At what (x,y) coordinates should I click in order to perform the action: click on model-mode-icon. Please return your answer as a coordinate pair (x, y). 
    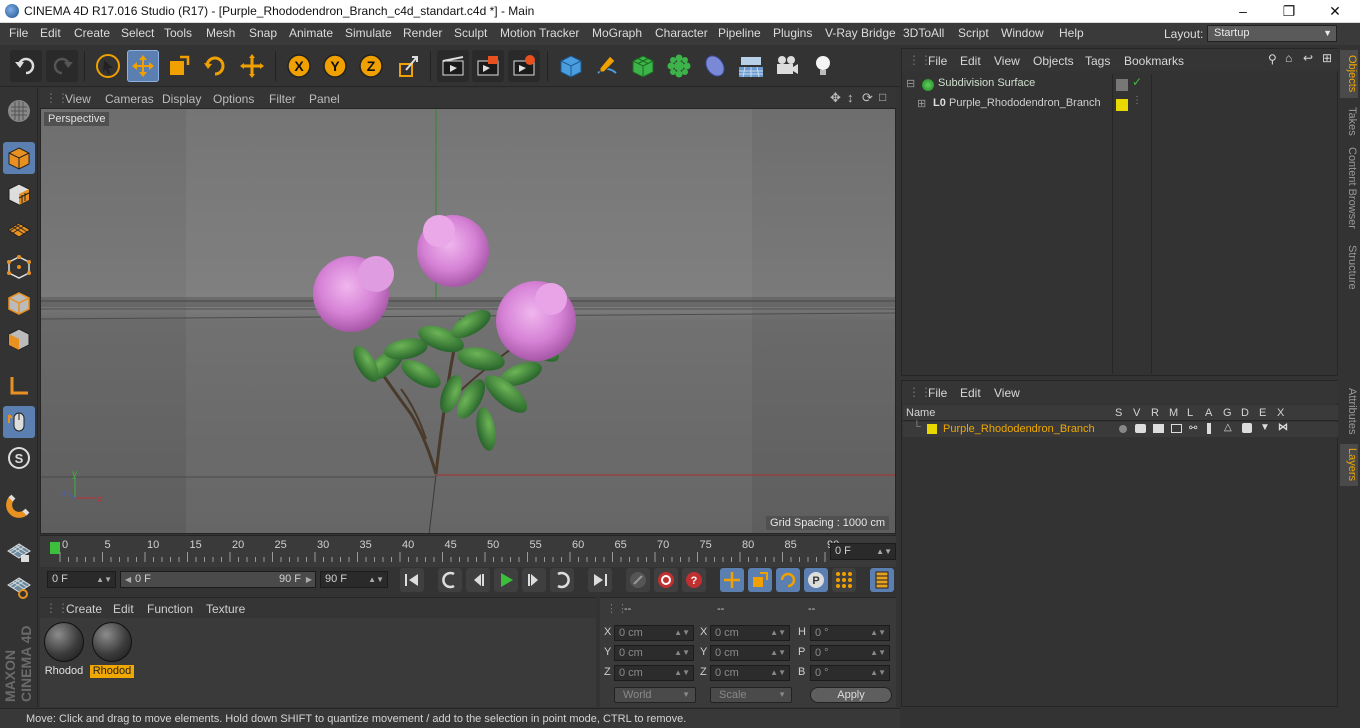
    Looking at the image, I should click on (19, 158).